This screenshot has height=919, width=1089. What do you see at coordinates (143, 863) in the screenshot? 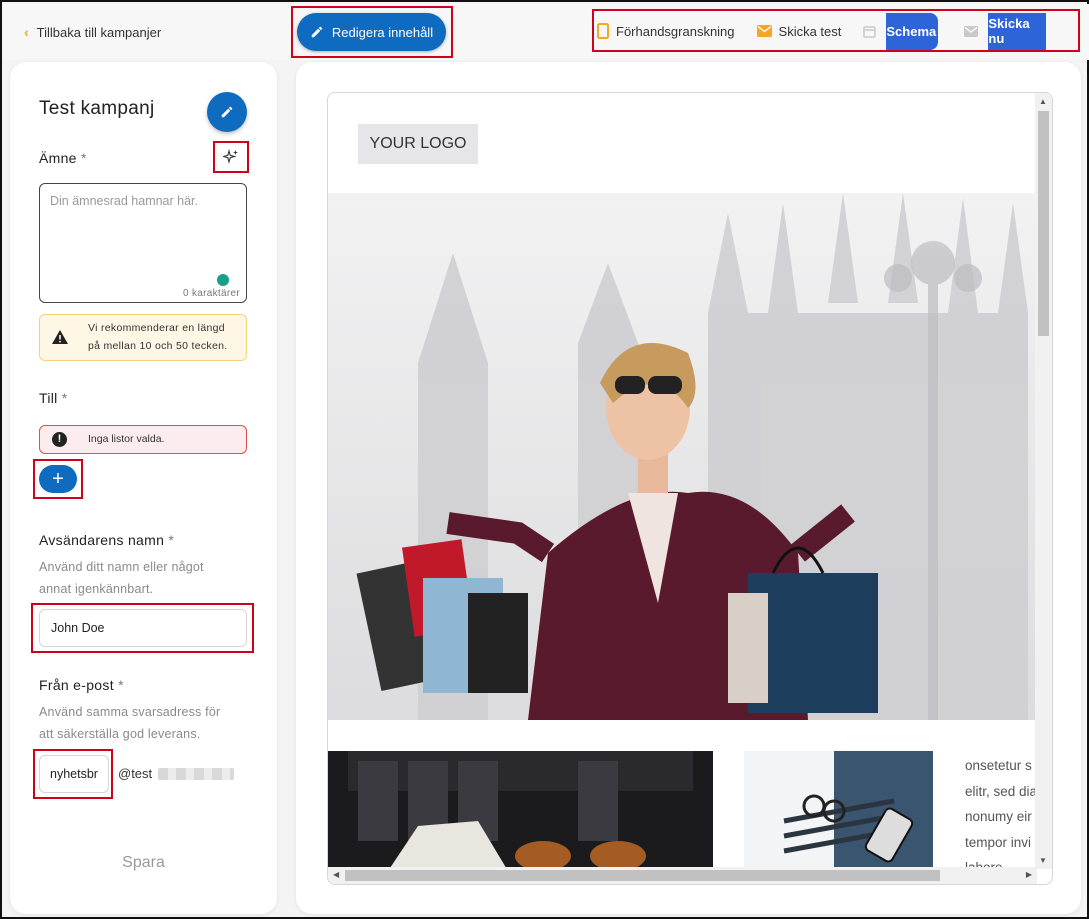
I see `save-button: Spara` at bounding box center [143, 863].